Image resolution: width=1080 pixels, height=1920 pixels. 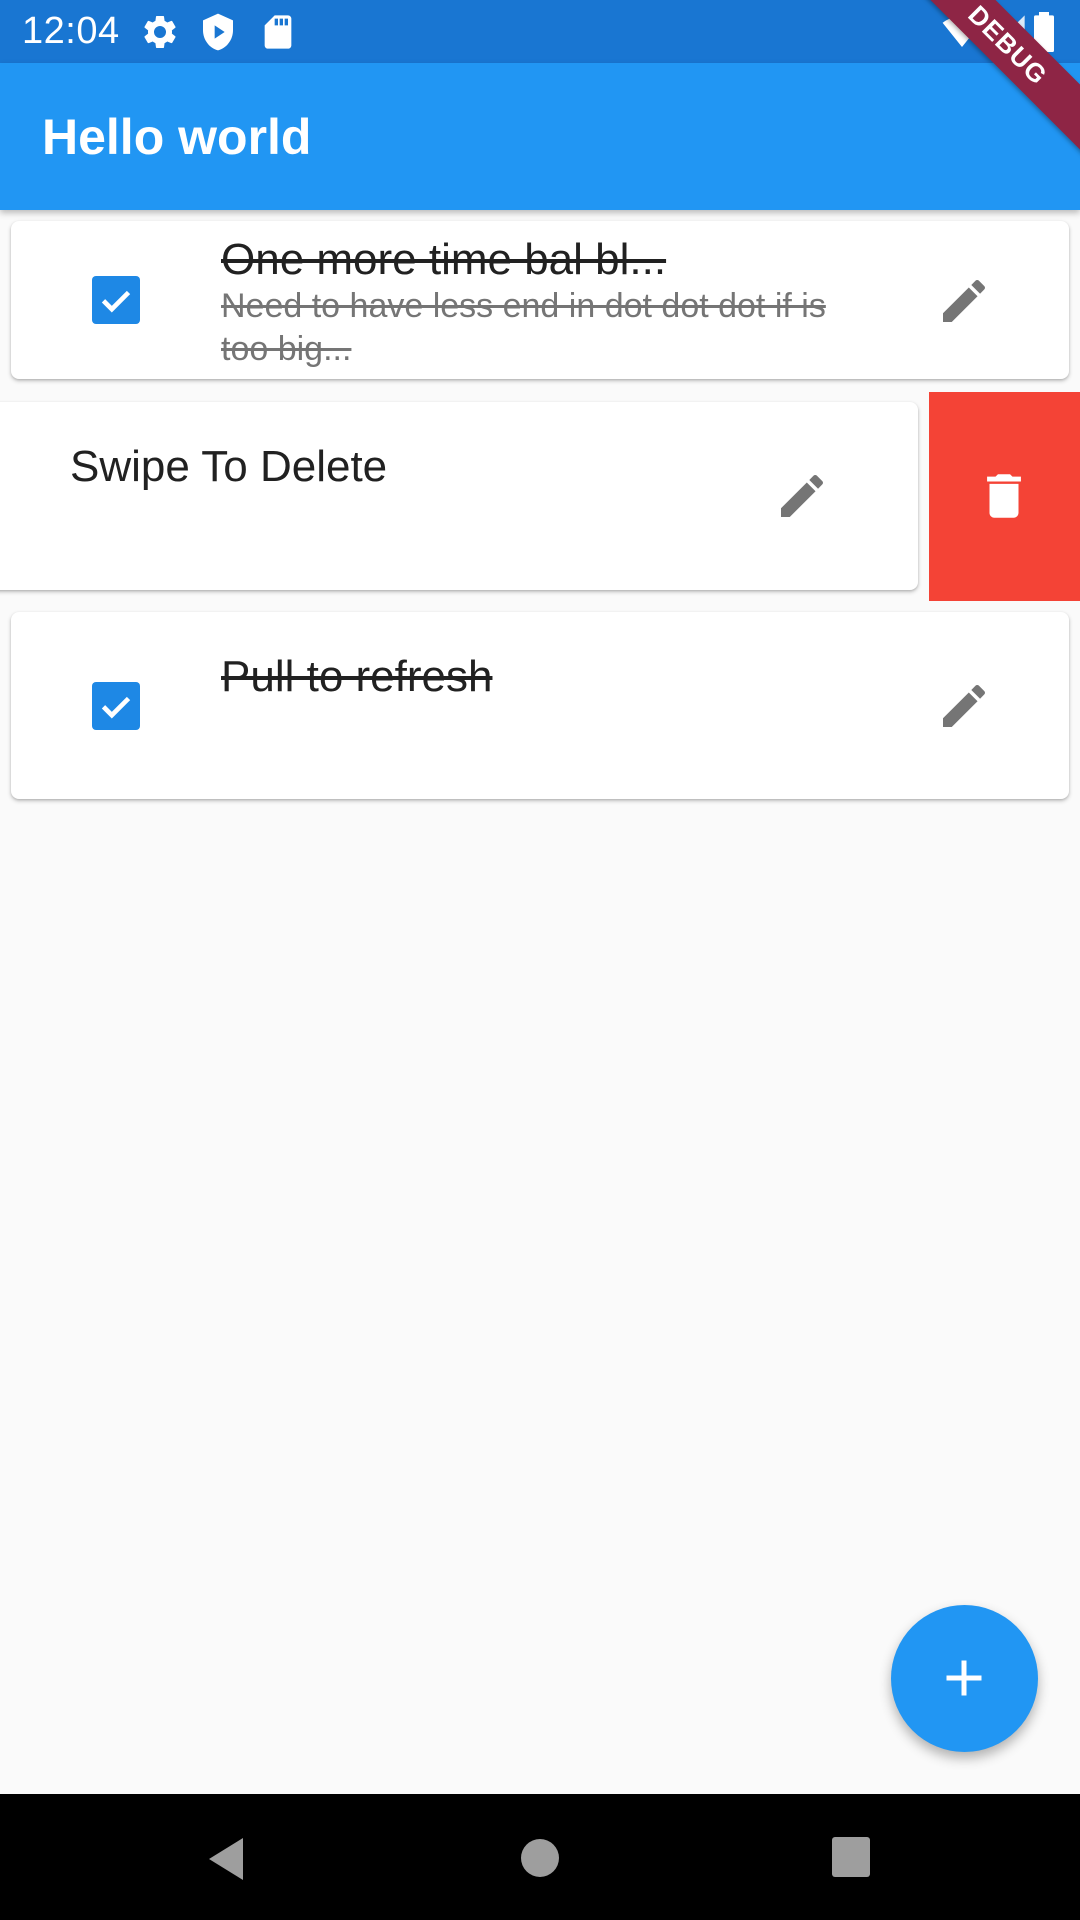 I want to click on page-title: Hello world, so click(x=177, y=137).